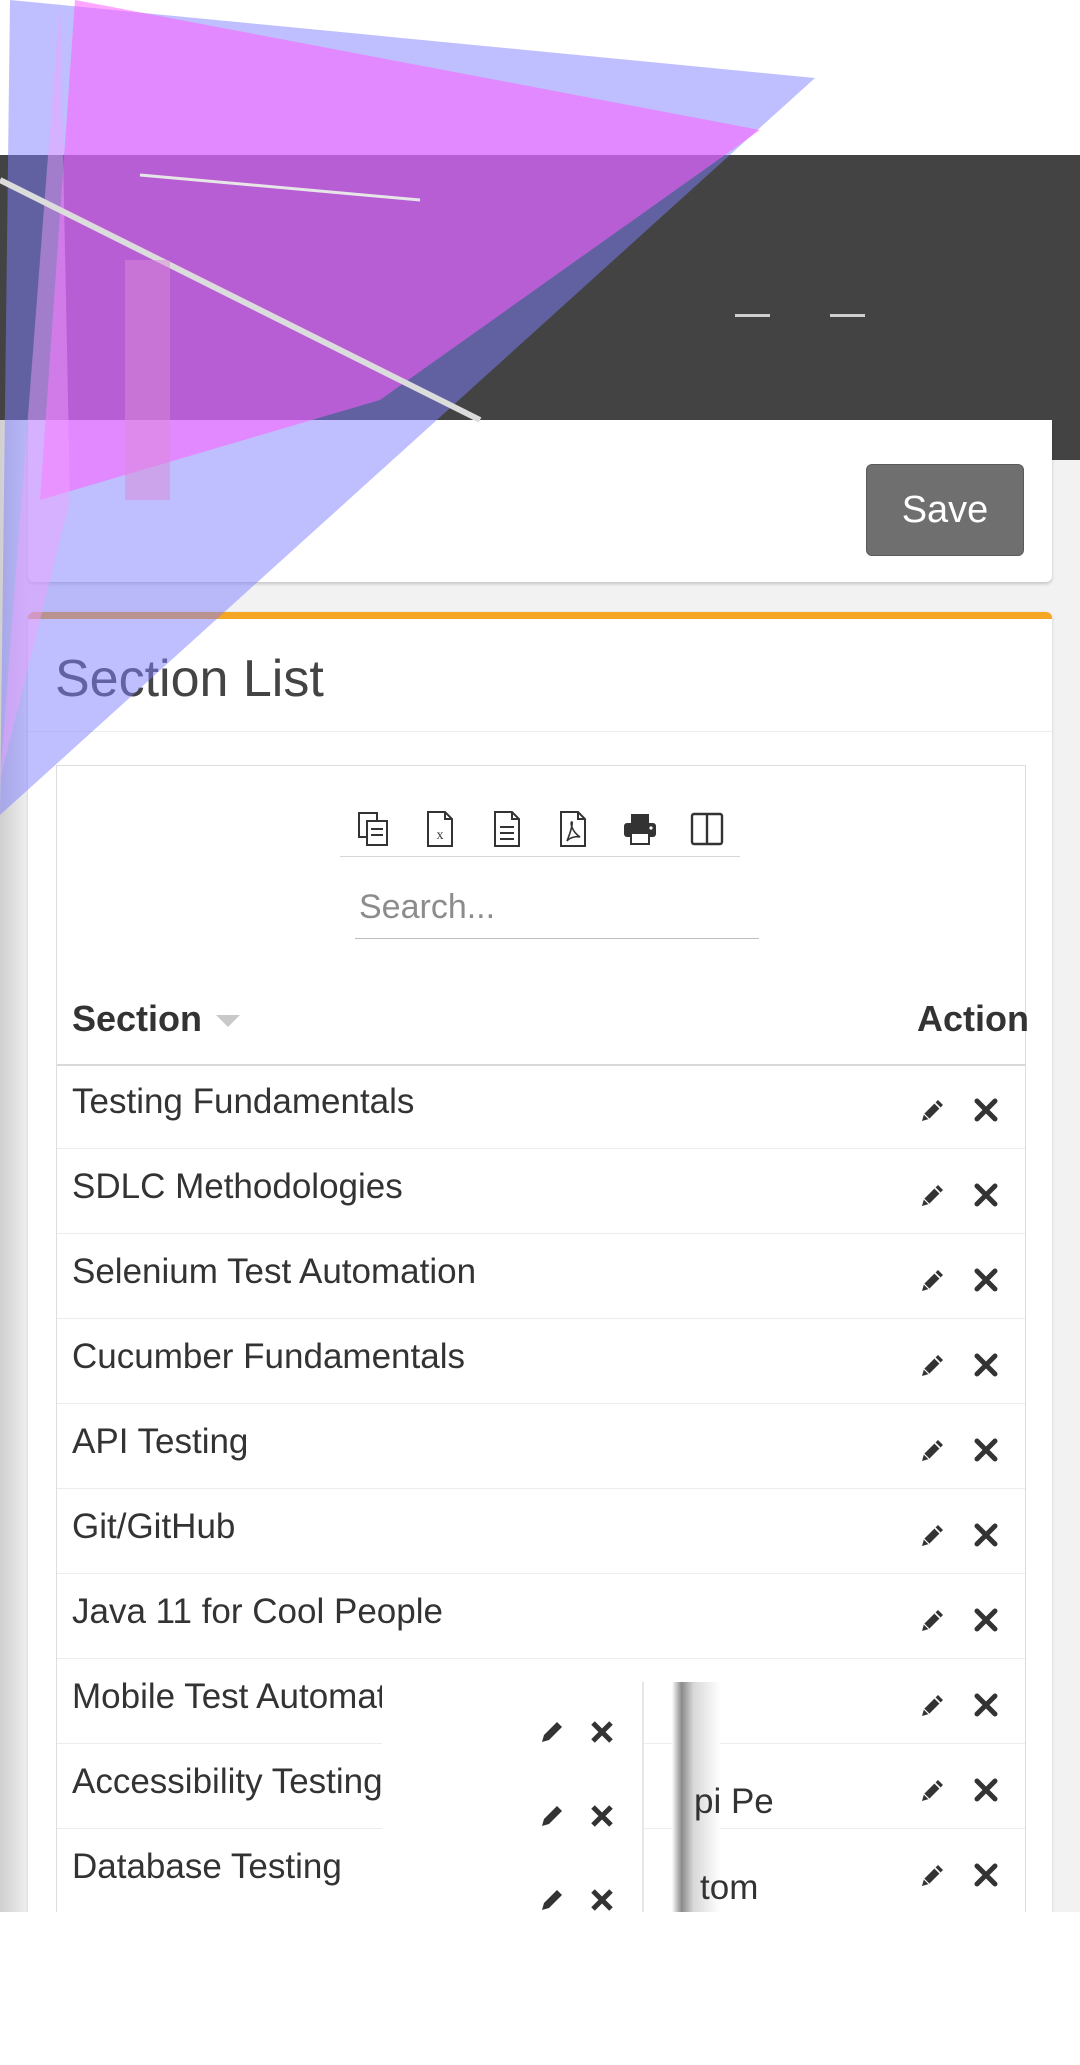 Image resolution: width=1080 pixels, height=2065 pixels. I want to click on svg-text: x, so click(439, 835).